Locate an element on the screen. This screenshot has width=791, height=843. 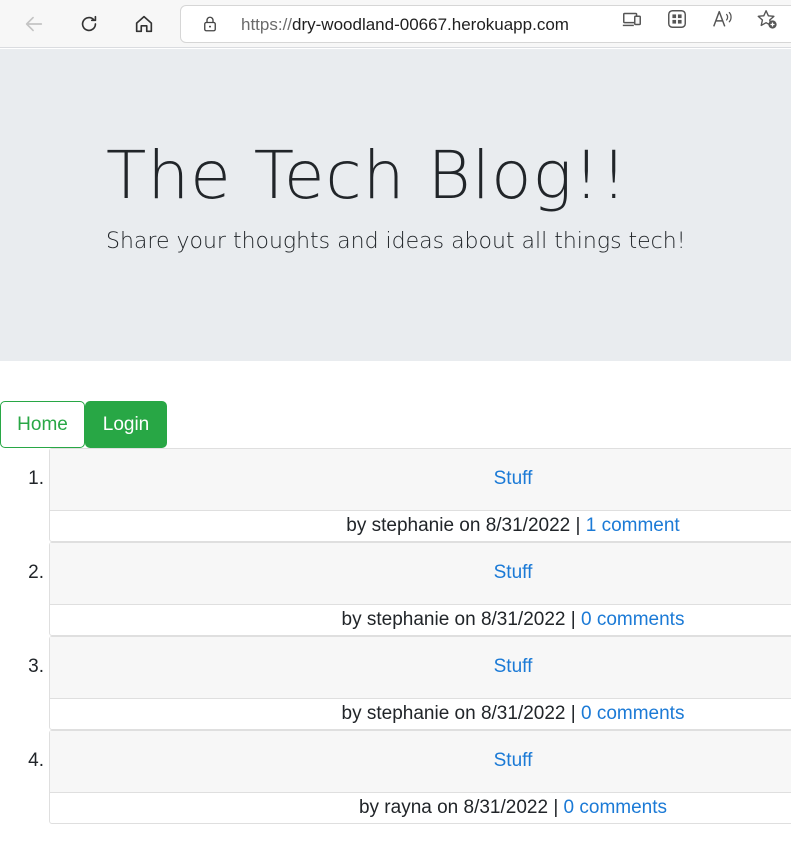
home-icon is located at coordinates (144, 24).